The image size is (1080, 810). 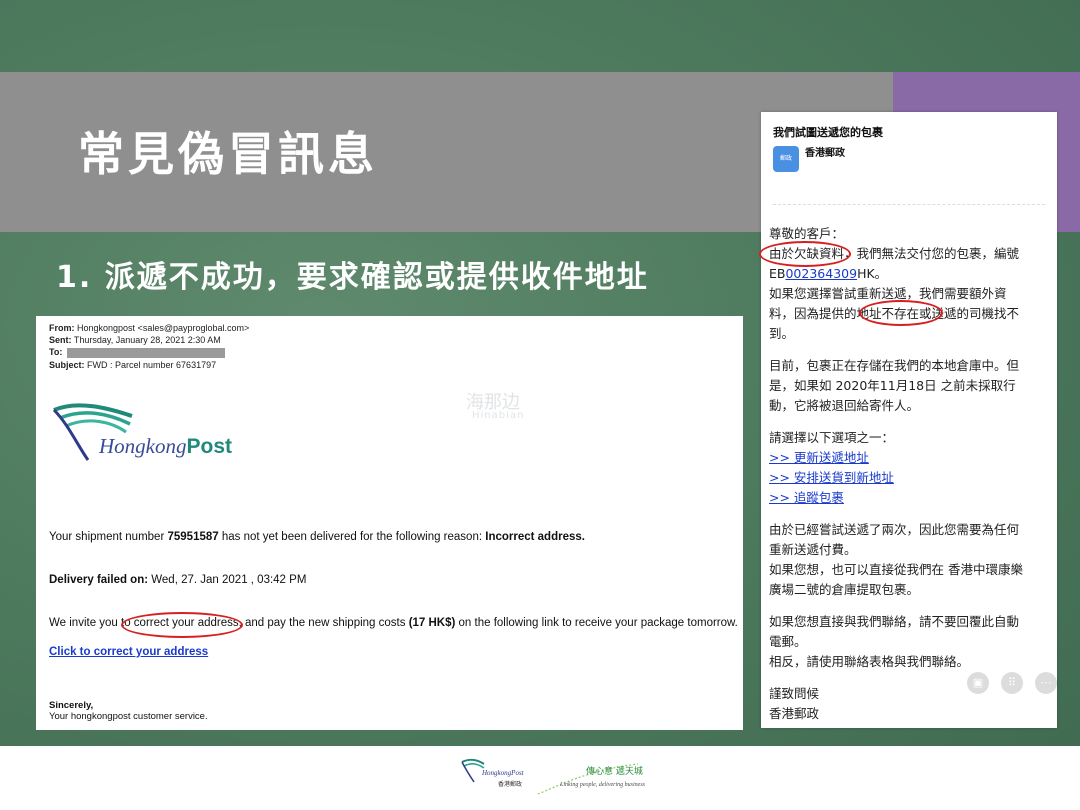 I want to click on option-track-parcel-link: >> 追蹤包裹, so click(x=910, y=498).